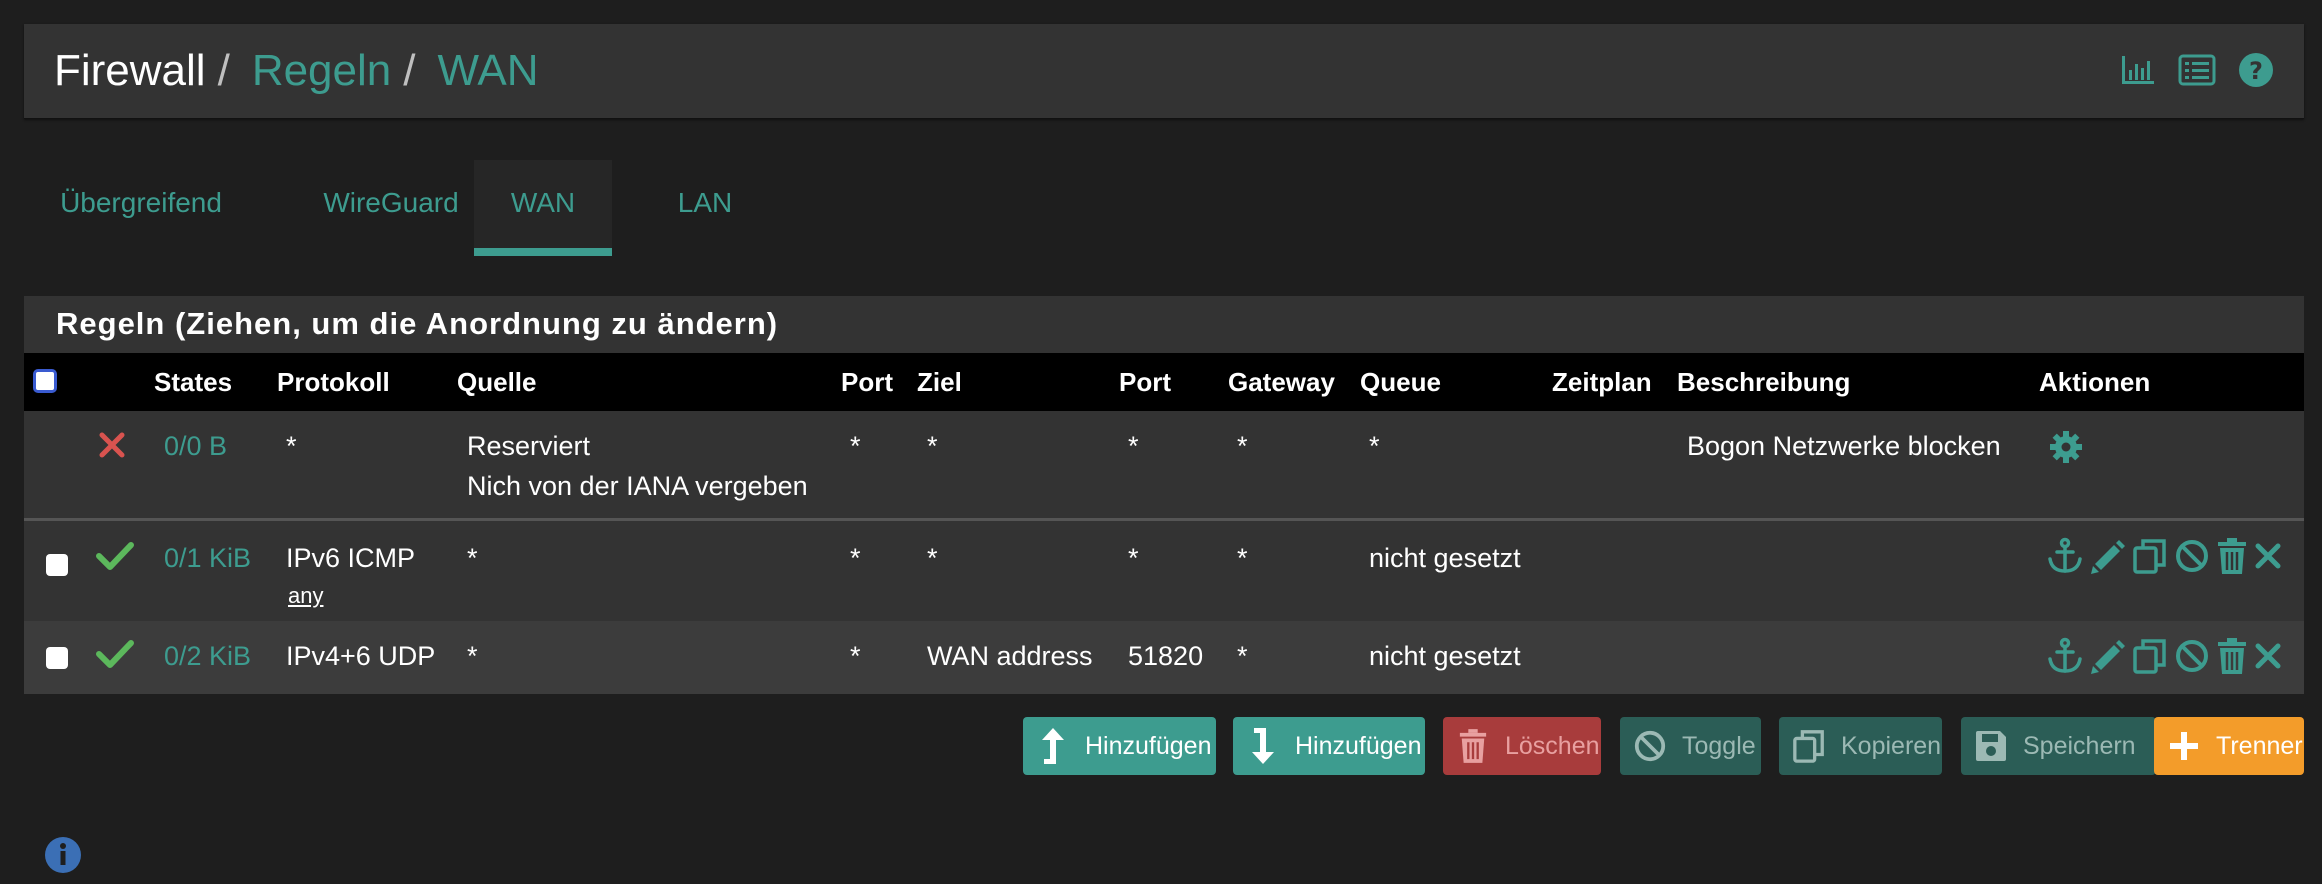 The image size is (2322, 884). What do you see at coordinates (2079, 745) in the screenshot?
I see `save-label: Speichern` at bounding box center [2079, 745].